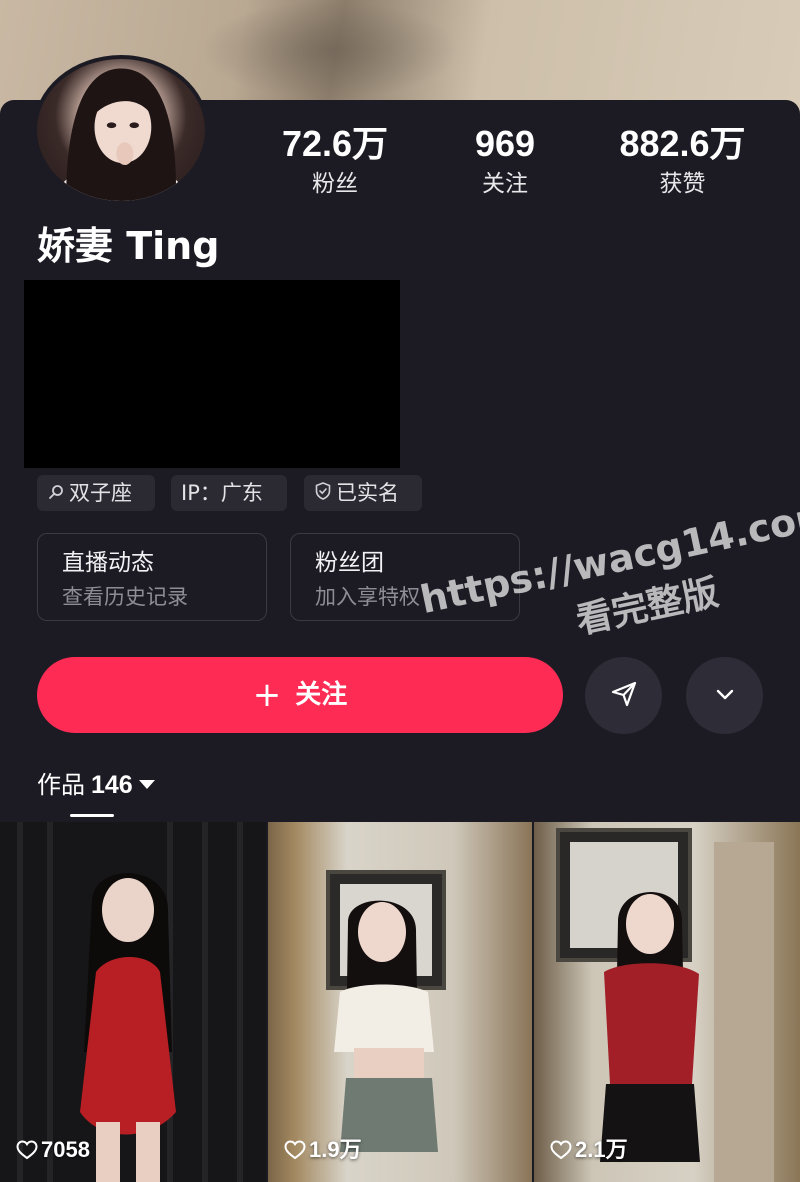 The width and height of the screenshot is (800, 1182). I want to click on likes-count: 882.6万, so click(682, 143).